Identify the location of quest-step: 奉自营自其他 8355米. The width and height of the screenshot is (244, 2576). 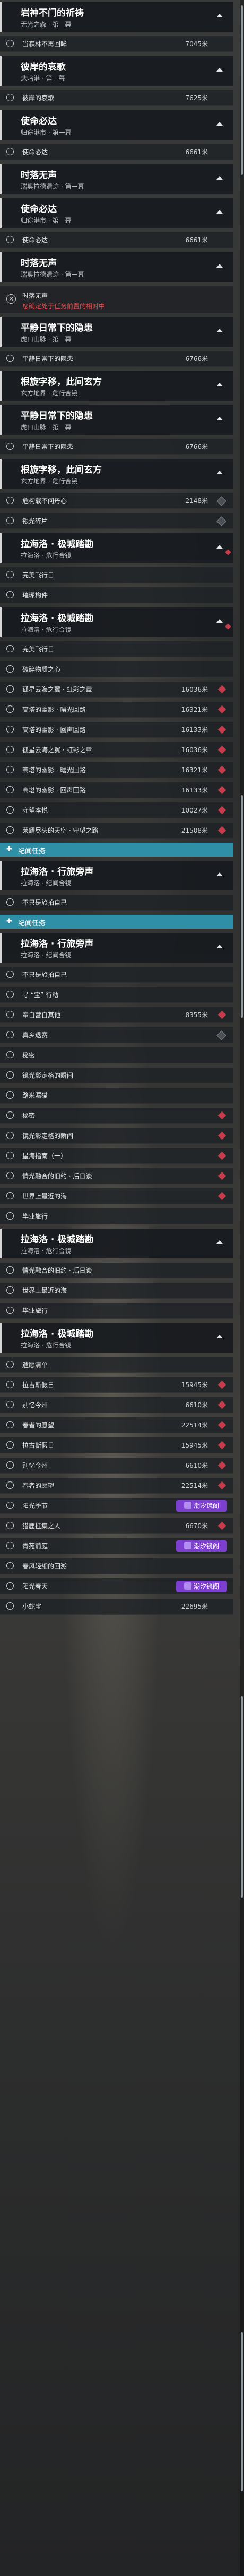
(117, 1015).